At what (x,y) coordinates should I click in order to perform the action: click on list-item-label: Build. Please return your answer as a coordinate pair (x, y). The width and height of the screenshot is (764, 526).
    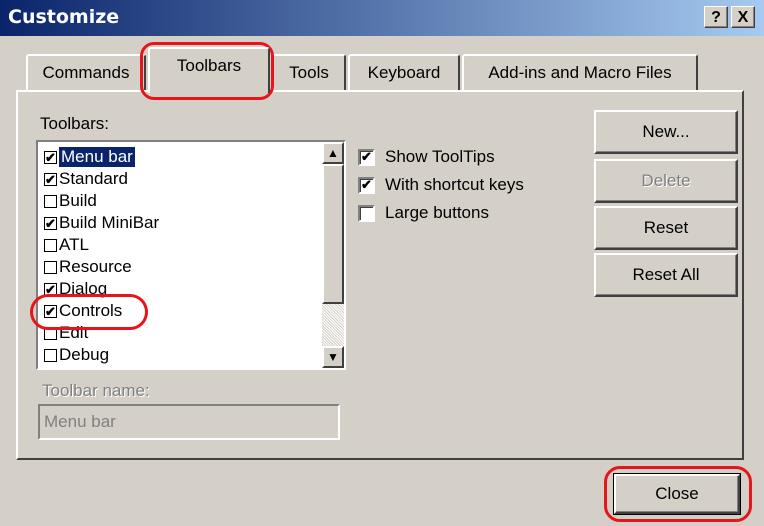
    Looking at the image, I should click on (78, 200).